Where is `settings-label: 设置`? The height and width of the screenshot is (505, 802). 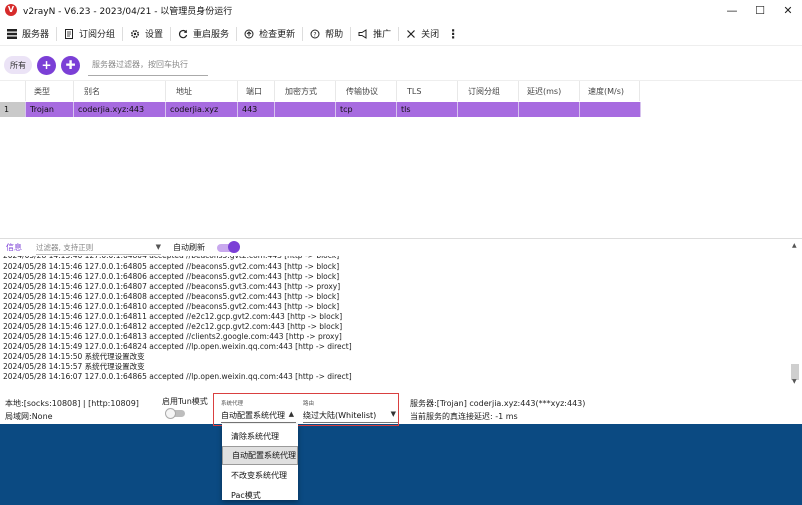 settings-label: 设置 is located at coordinates (154, 35).